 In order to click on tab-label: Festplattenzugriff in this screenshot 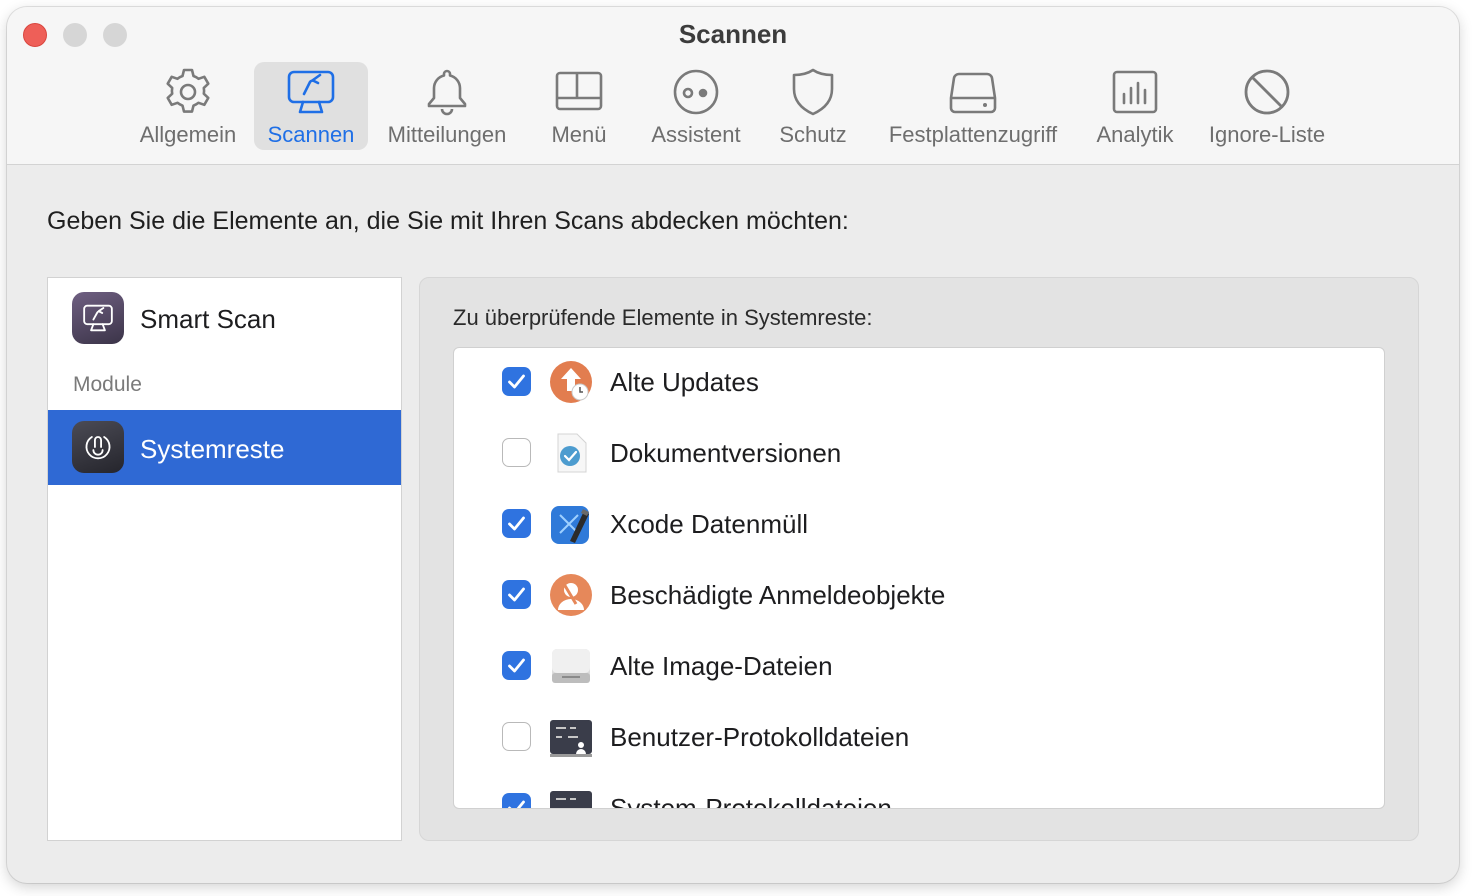, I will do `click(973, 134)`.